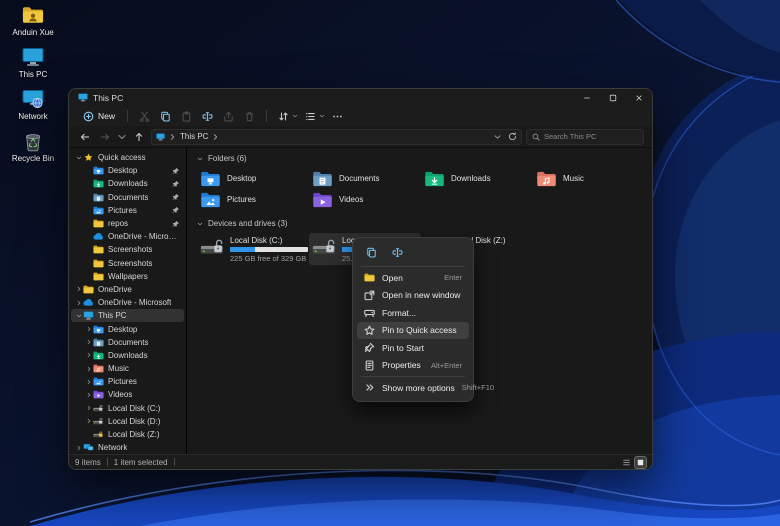 This screenshot has height=526, width=780. Describe the element at coordinates (477, 178) in the screenshot. I see `folder-tile-downloads: Downloads` at that location.